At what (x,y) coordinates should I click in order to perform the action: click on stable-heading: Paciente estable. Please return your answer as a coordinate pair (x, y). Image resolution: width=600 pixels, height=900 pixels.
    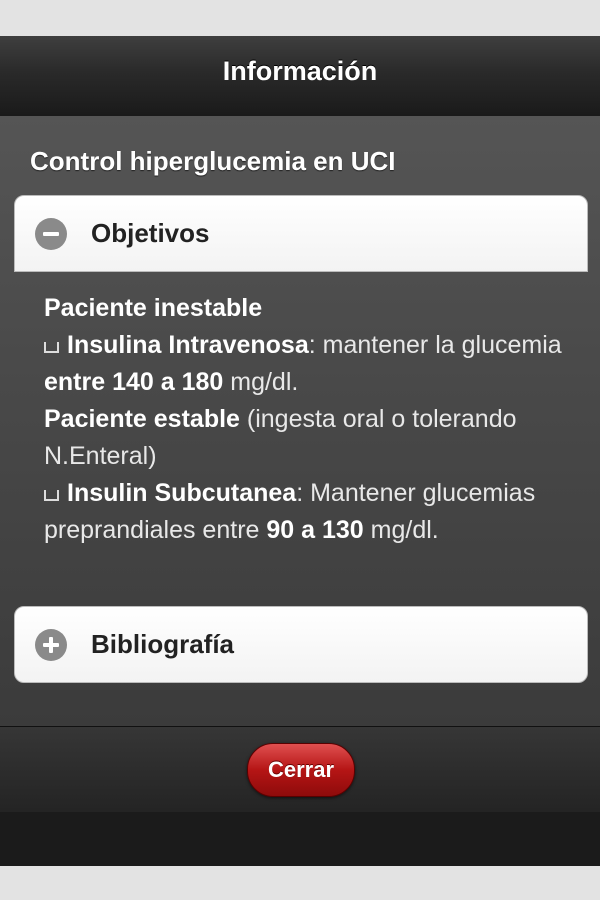
    Looking at the image, I should click on (142, 419).